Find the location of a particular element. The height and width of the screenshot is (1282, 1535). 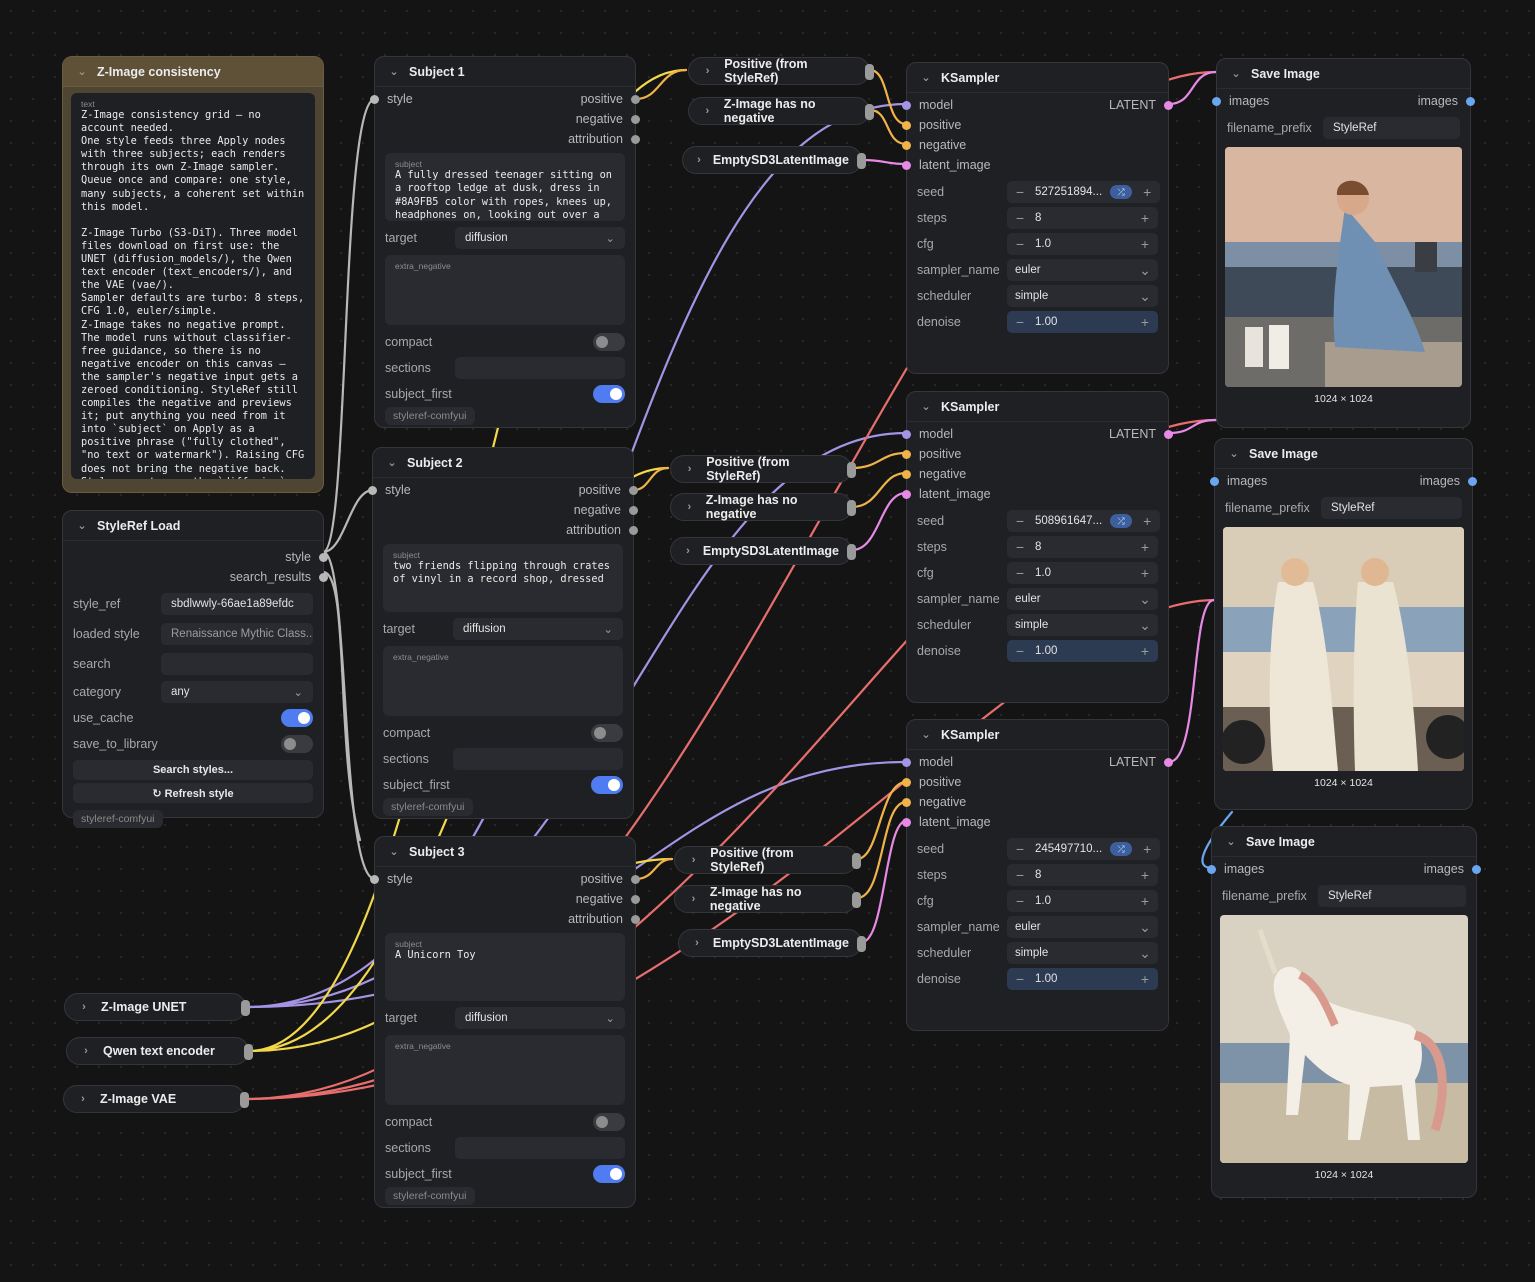

category-select: any ⌄ is located at coordinates (237, 692).